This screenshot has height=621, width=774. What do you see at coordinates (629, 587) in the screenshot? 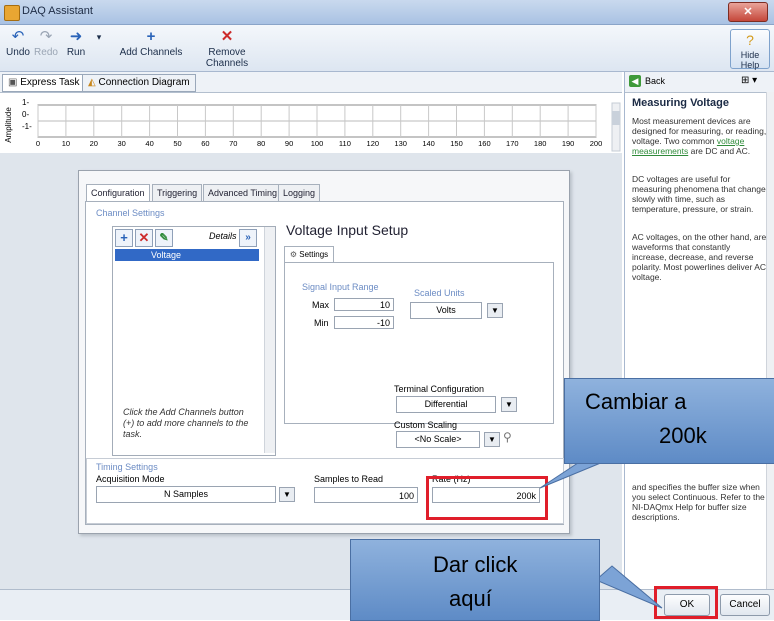
I see `ok-callout-pointer` at bounding box center [629, 587].